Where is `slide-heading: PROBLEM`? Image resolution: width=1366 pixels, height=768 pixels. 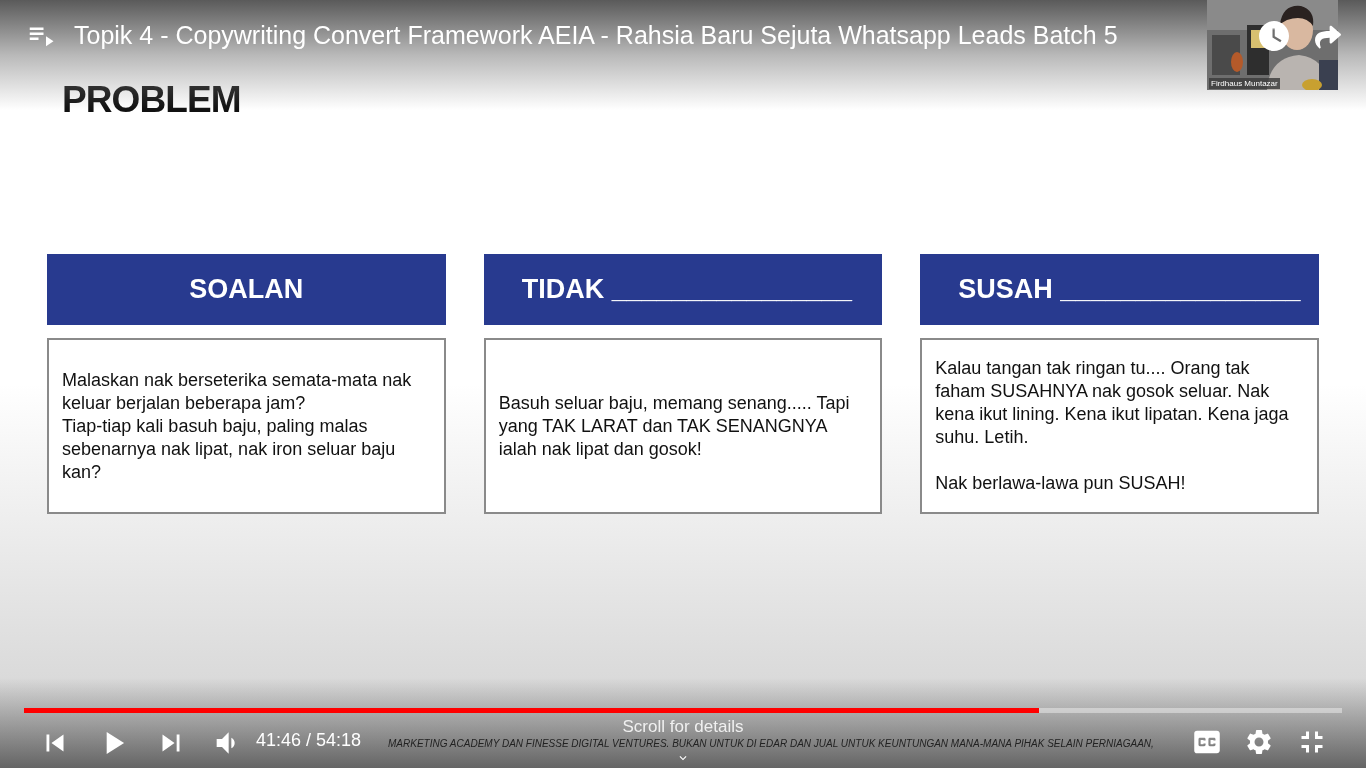 slide-heading: PROBLEM is located at coordinates (151, 100).